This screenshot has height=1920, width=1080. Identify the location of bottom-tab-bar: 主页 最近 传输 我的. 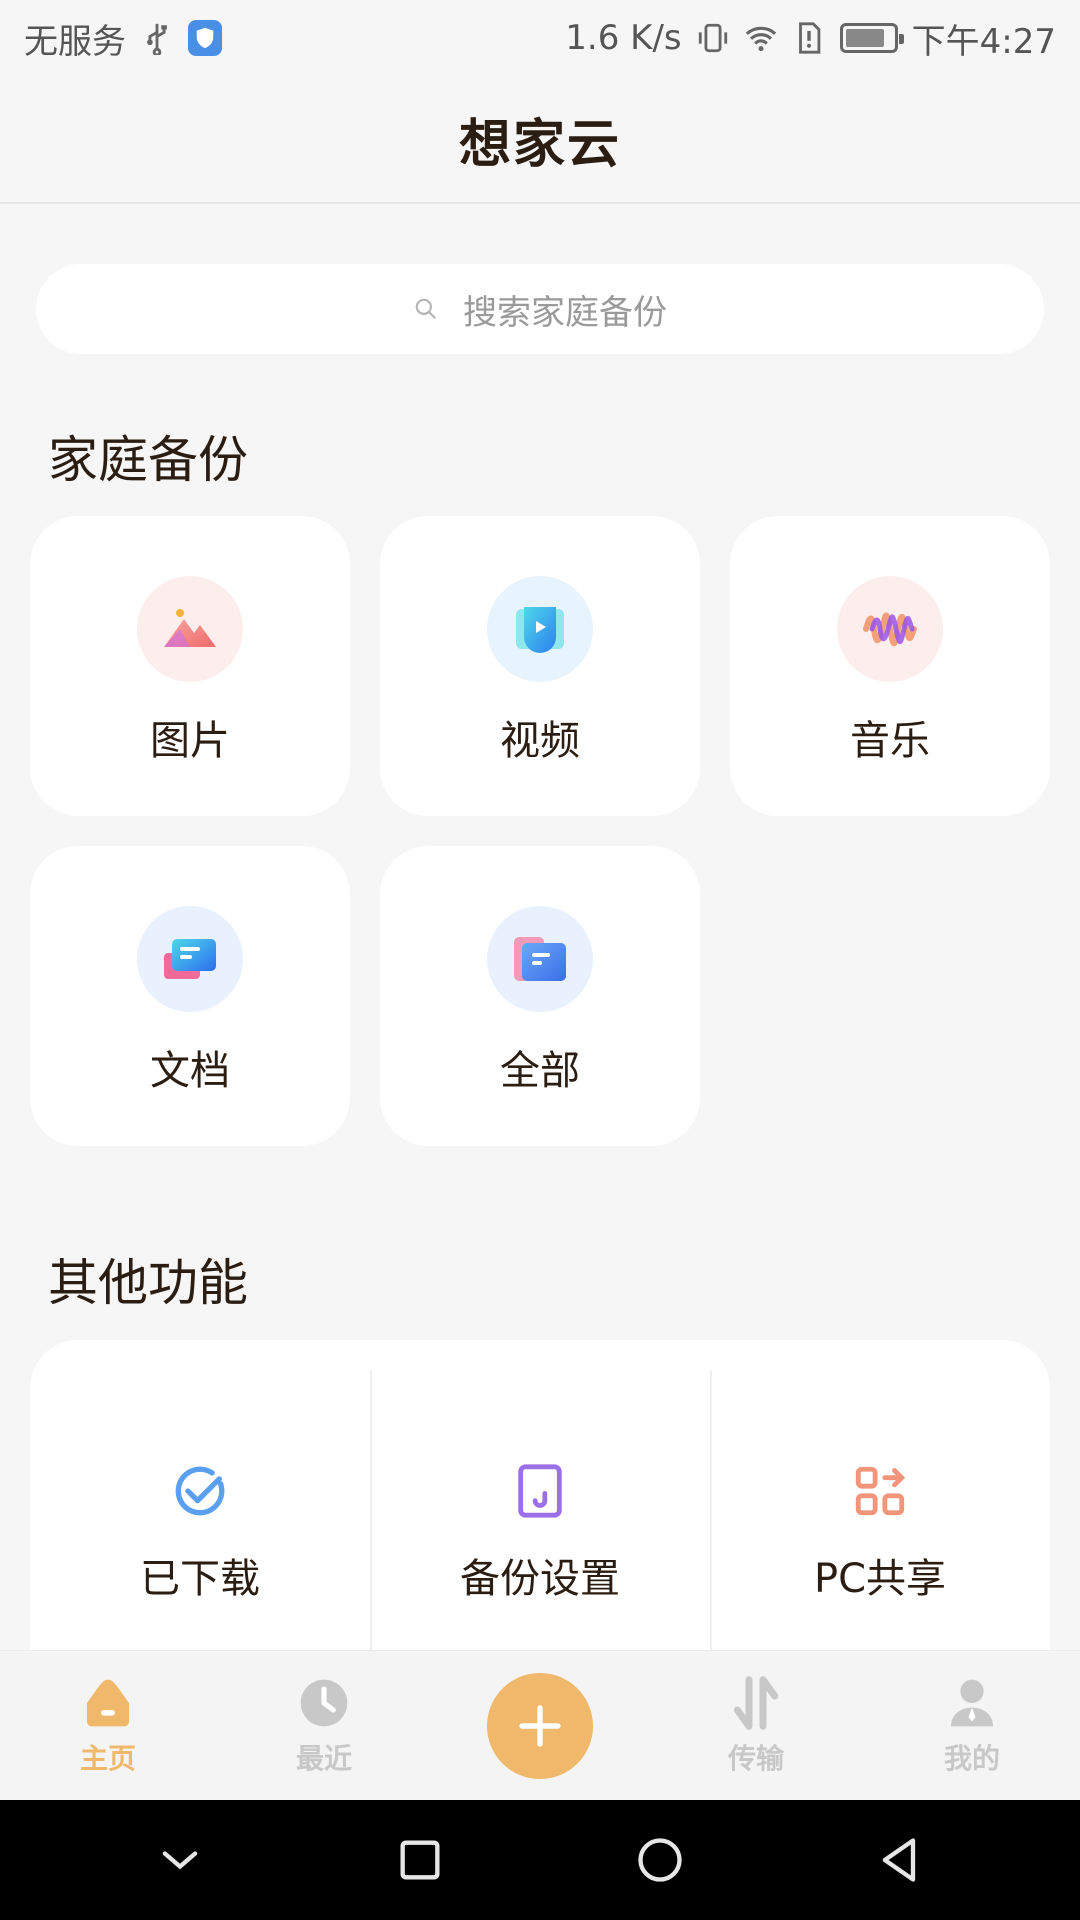
(540, 1725).